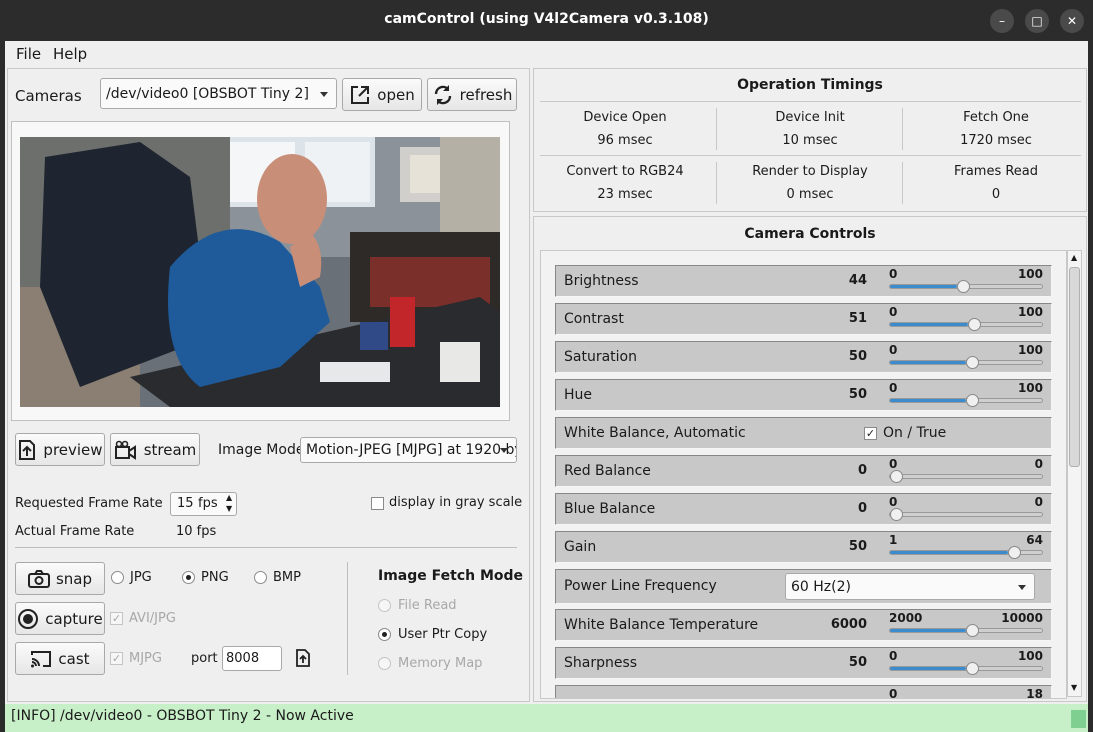  I want to click on avi-jpg-option: ✓ AVI/JPG, so click(155, 619).